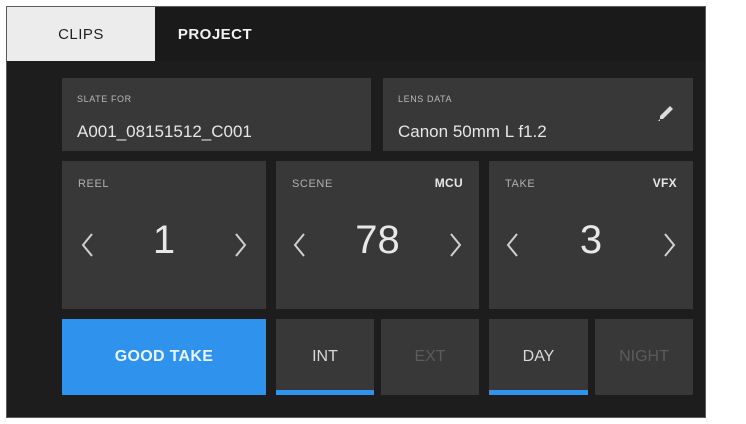  I want to click on pencil-icon, so click(666, 113).